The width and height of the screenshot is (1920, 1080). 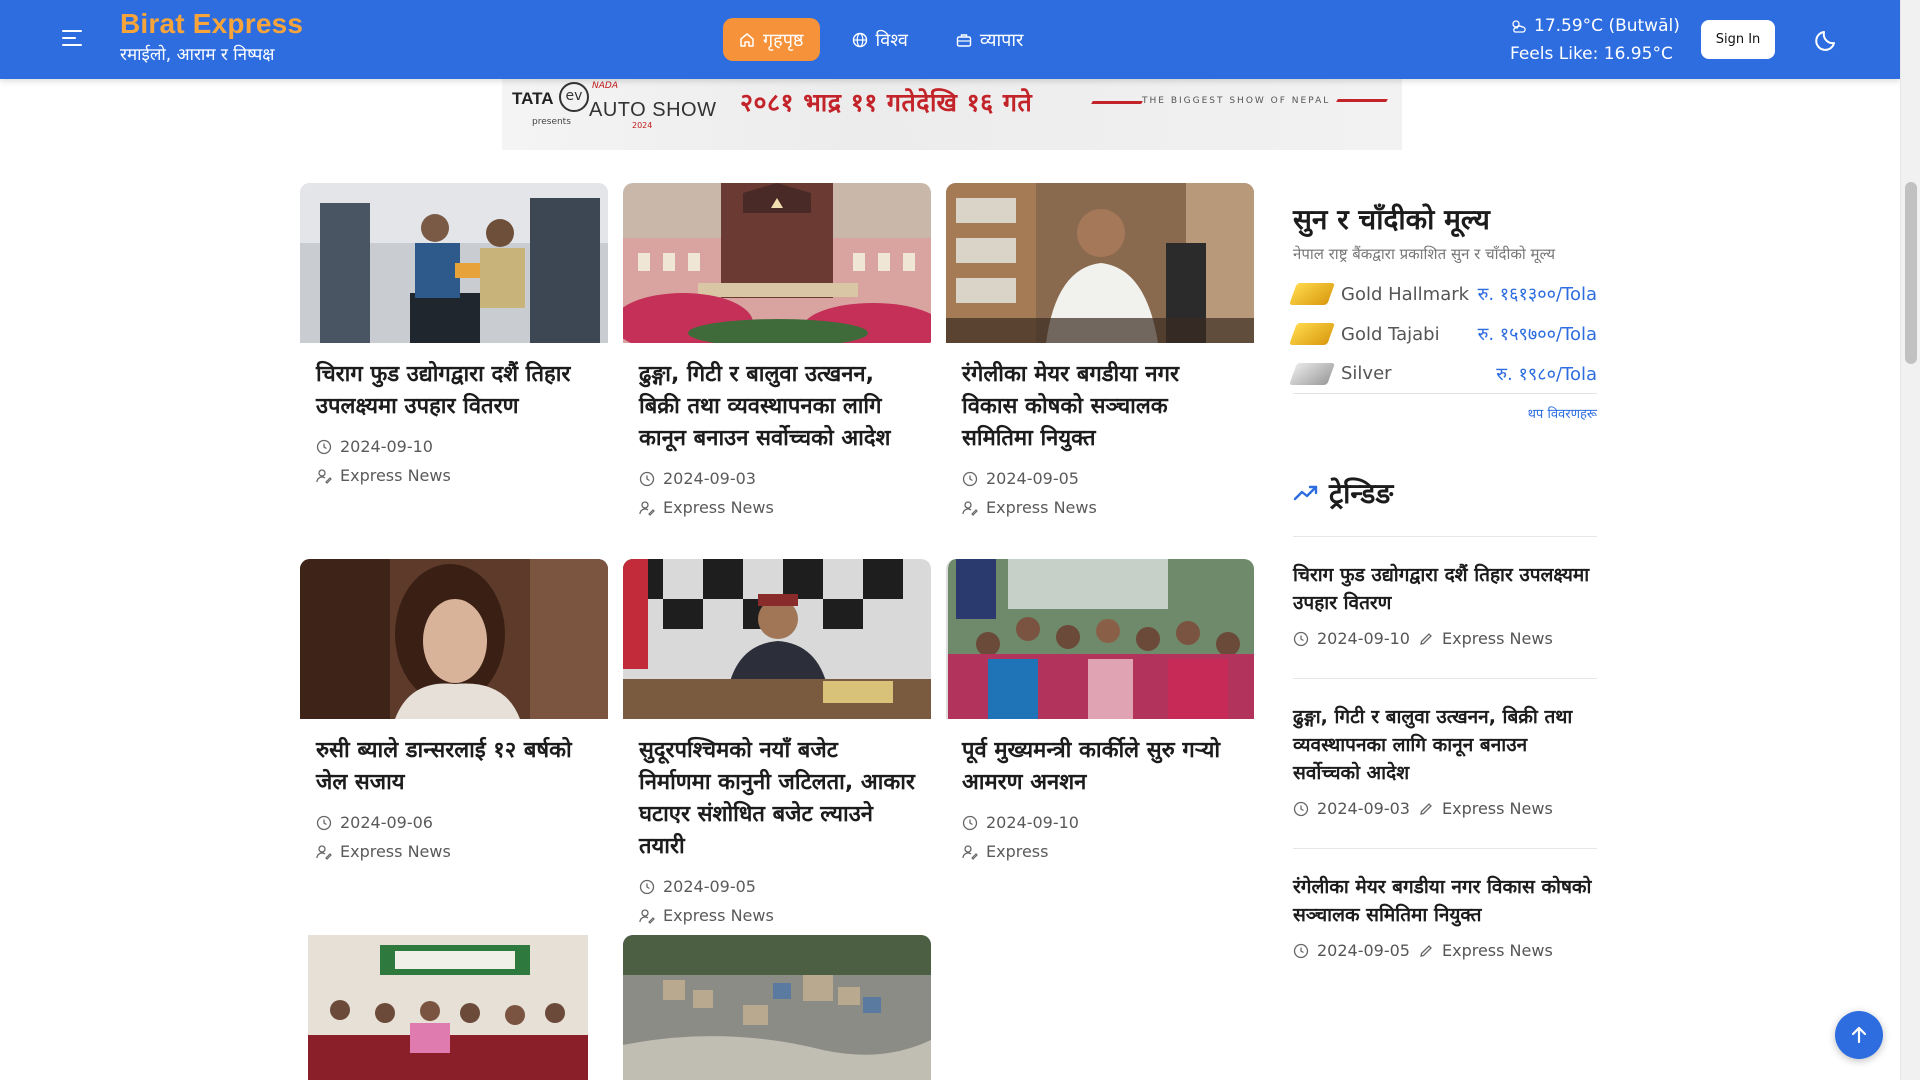 What do you see at coordinates (1366, 373) in the screenshot?
I see `metal-name: Silver` at bounding box center [1366, 373].